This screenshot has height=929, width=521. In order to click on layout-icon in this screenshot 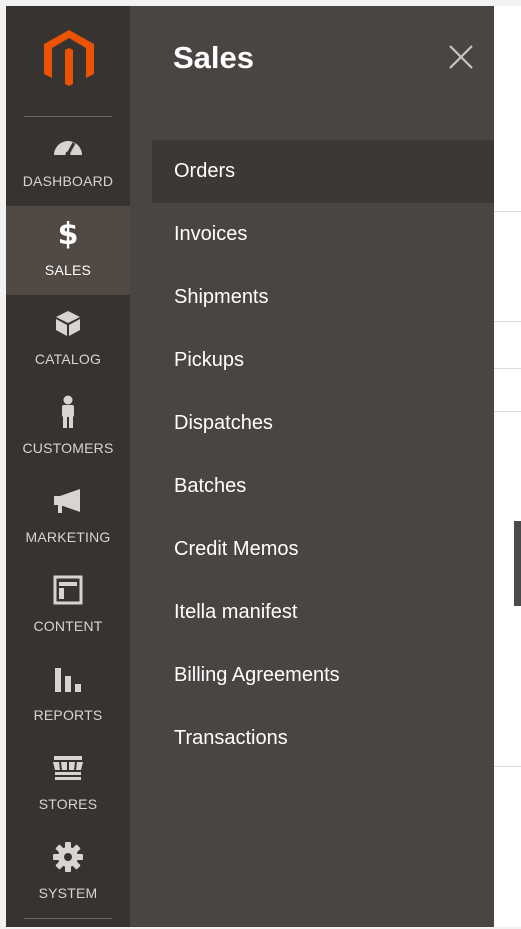, I will do `click(68, 590)`.